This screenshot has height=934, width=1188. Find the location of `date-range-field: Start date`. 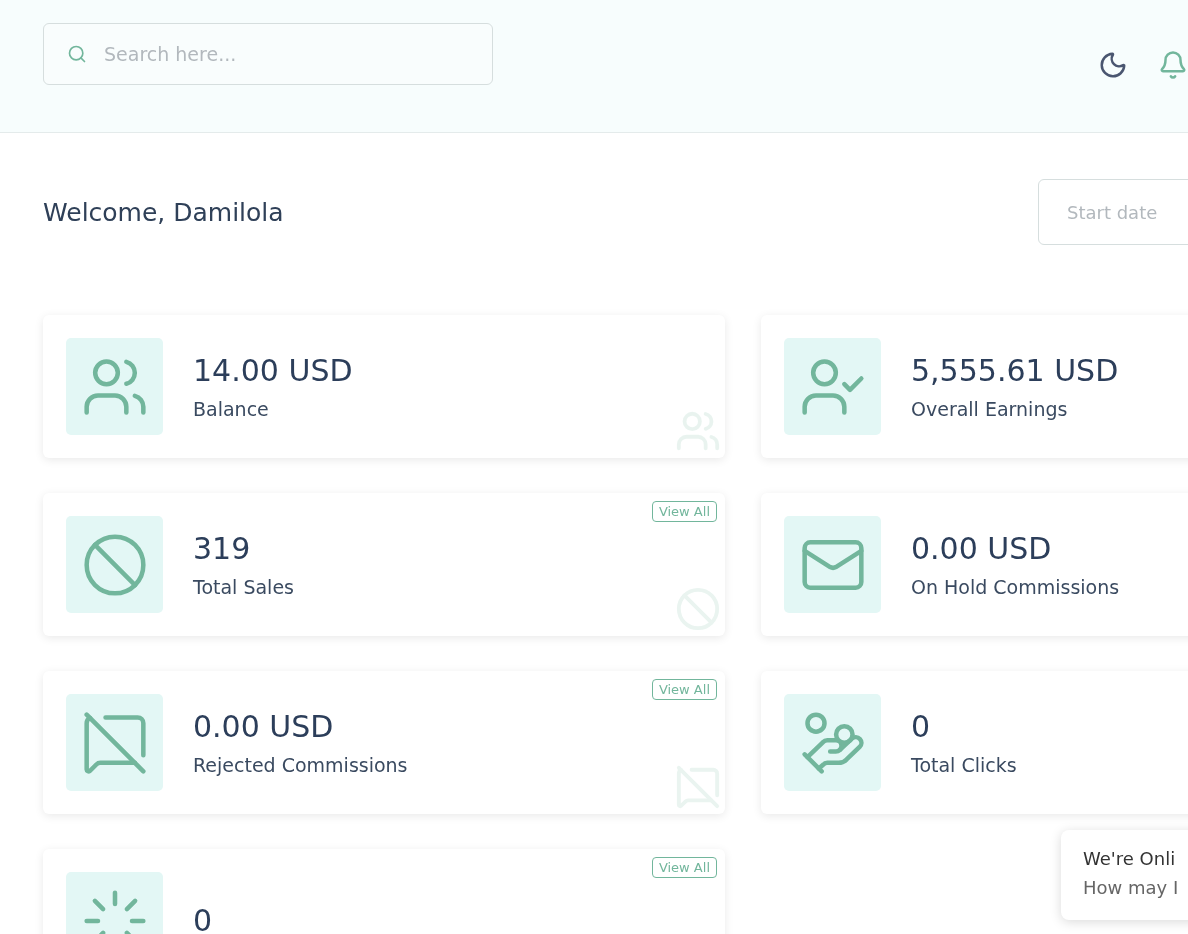

date-range-field: Start date is located at coordinates (1113, 212).